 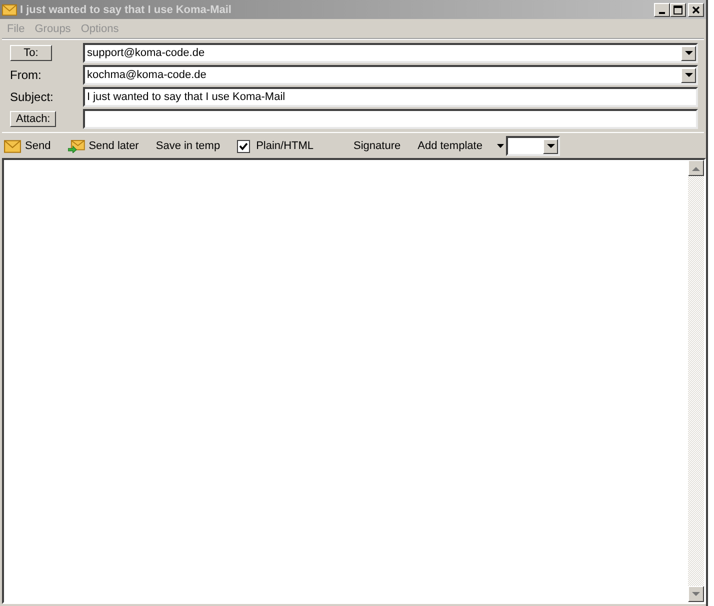 I want to click on field-label: From:, so click(x=25, y=75).